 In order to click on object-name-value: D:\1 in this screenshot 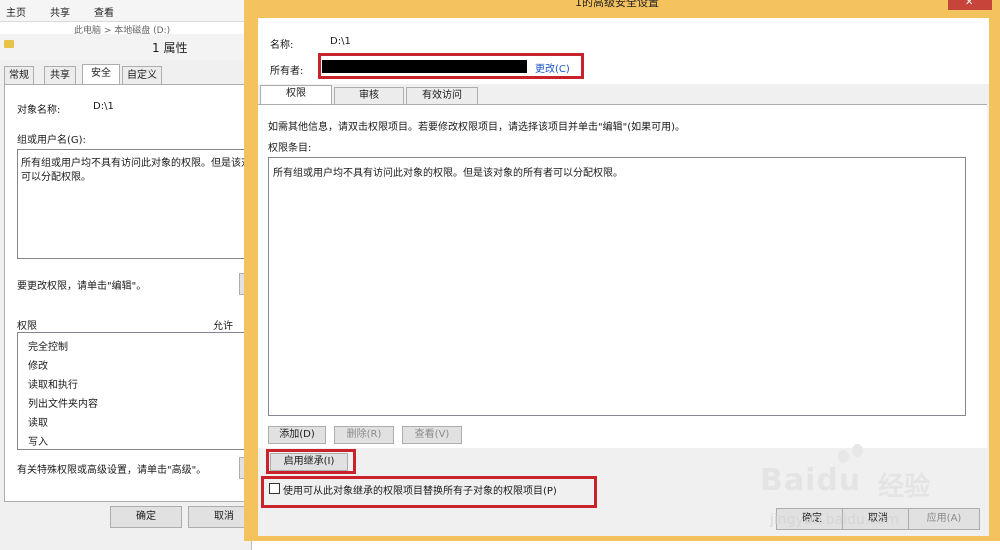, I will do `click(103, 106)`.